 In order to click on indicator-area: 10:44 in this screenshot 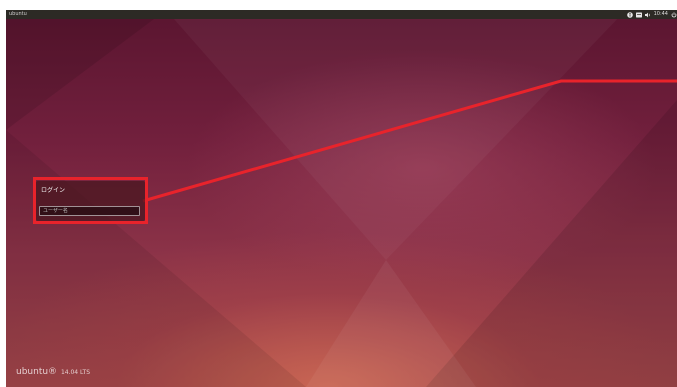, I will do `click(651, 14)`.